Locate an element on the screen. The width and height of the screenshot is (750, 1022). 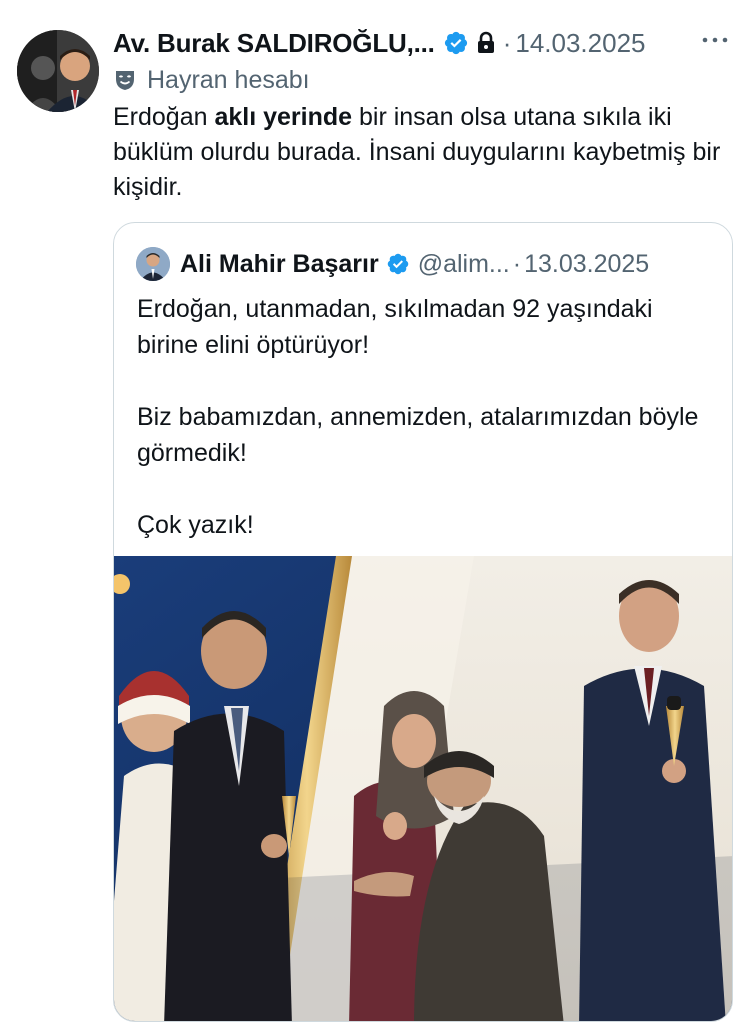
quoted-tweet-header: Ali Mahir Başarır @alim... · 13.03.2025 is located at coordinates (392, 264).